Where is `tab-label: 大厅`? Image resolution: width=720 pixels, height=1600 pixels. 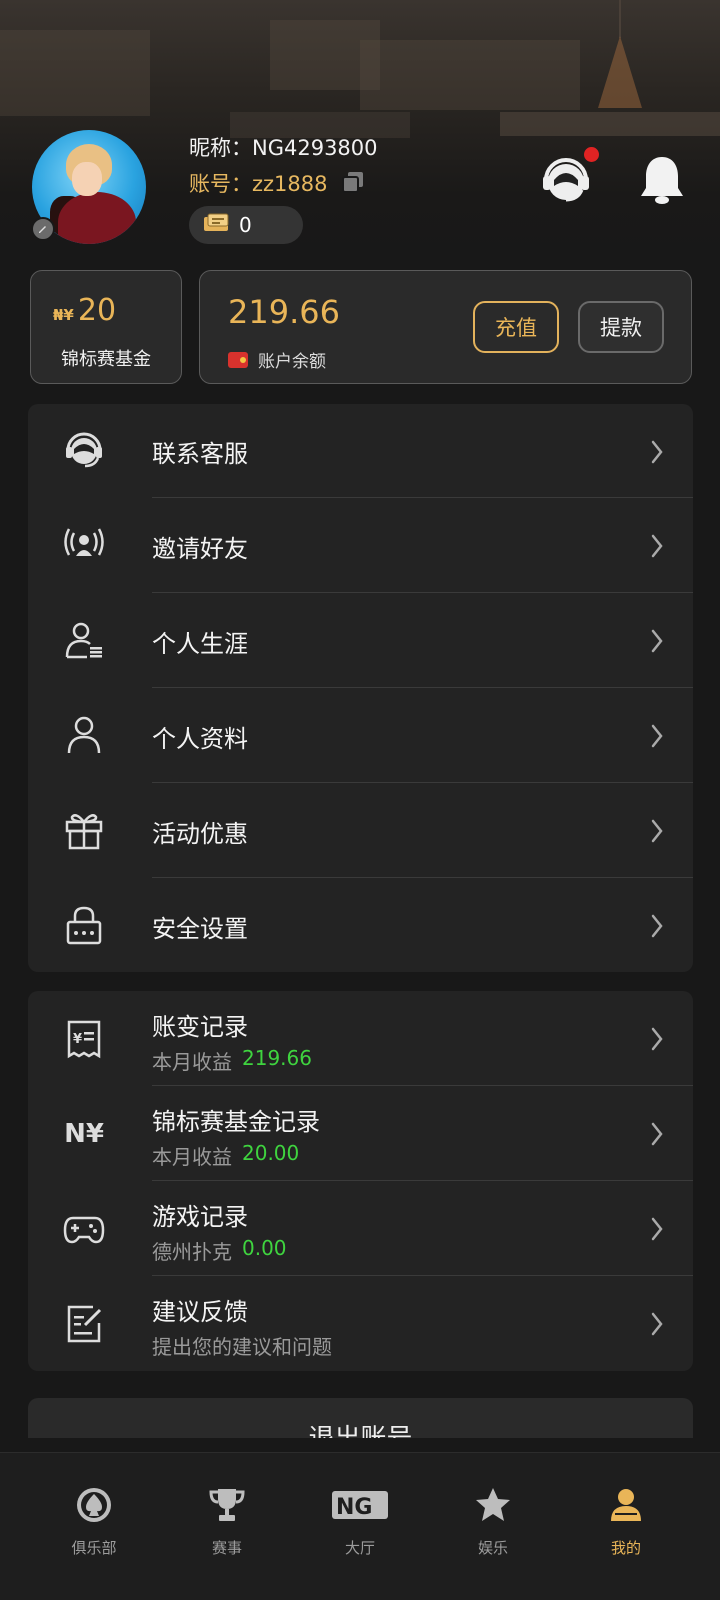
tab-label: 大厅 is located at coordinates (359, 1548).